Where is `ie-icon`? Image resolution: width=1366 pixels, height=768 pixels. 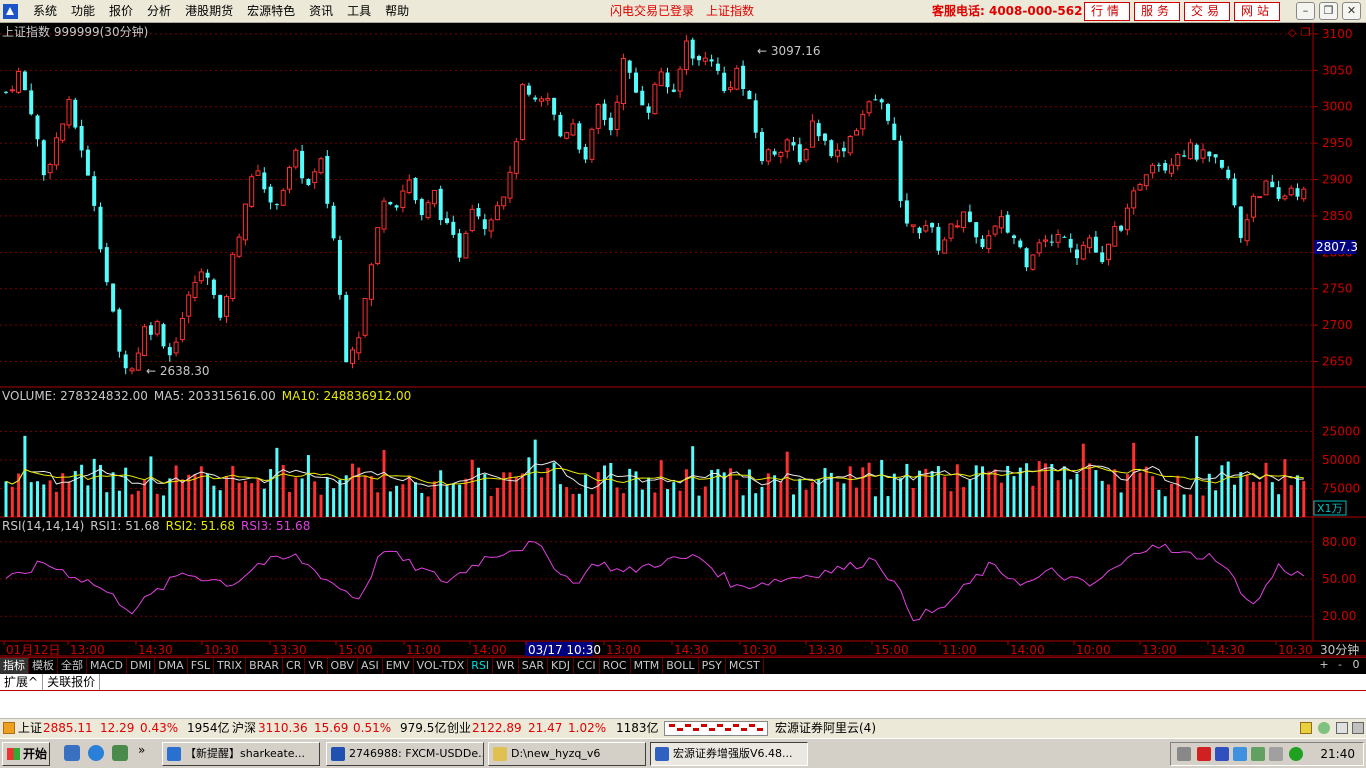 ie-icon is located at coordinates (96, 753).